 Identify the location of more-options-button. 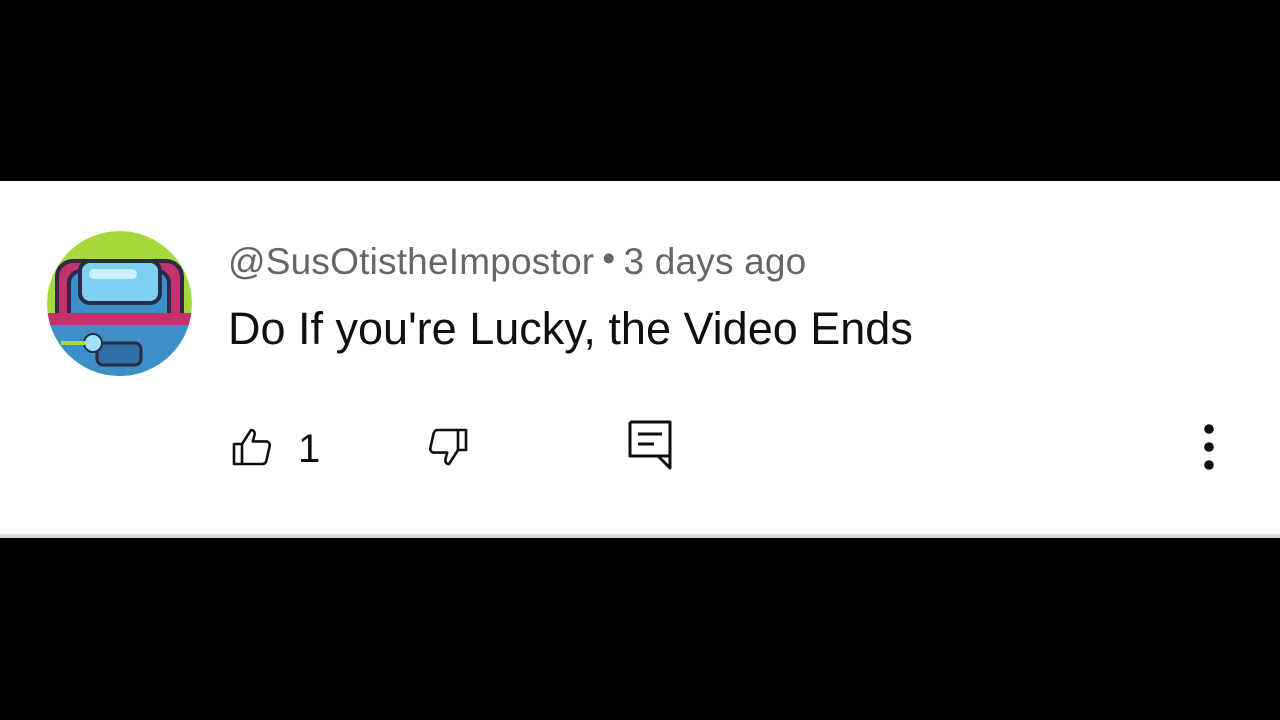
(1209, 447).